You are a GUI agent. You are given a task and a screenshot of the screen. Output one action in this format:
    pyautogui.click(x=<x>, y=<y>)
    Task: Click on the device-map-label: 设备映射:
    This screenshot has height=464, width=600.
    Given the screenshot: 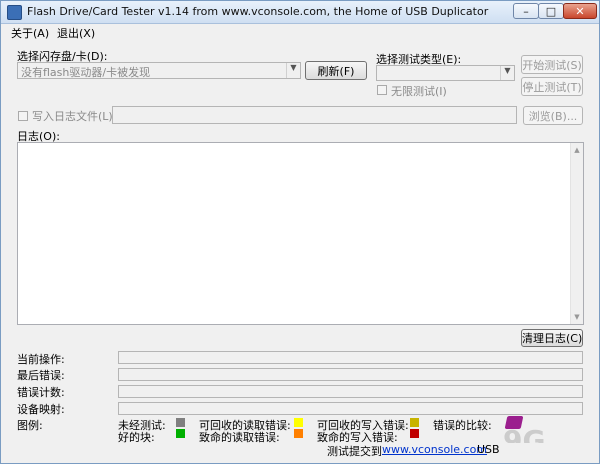 What is the action you would take?
    pyautogui.click(x=41, y=409)
    